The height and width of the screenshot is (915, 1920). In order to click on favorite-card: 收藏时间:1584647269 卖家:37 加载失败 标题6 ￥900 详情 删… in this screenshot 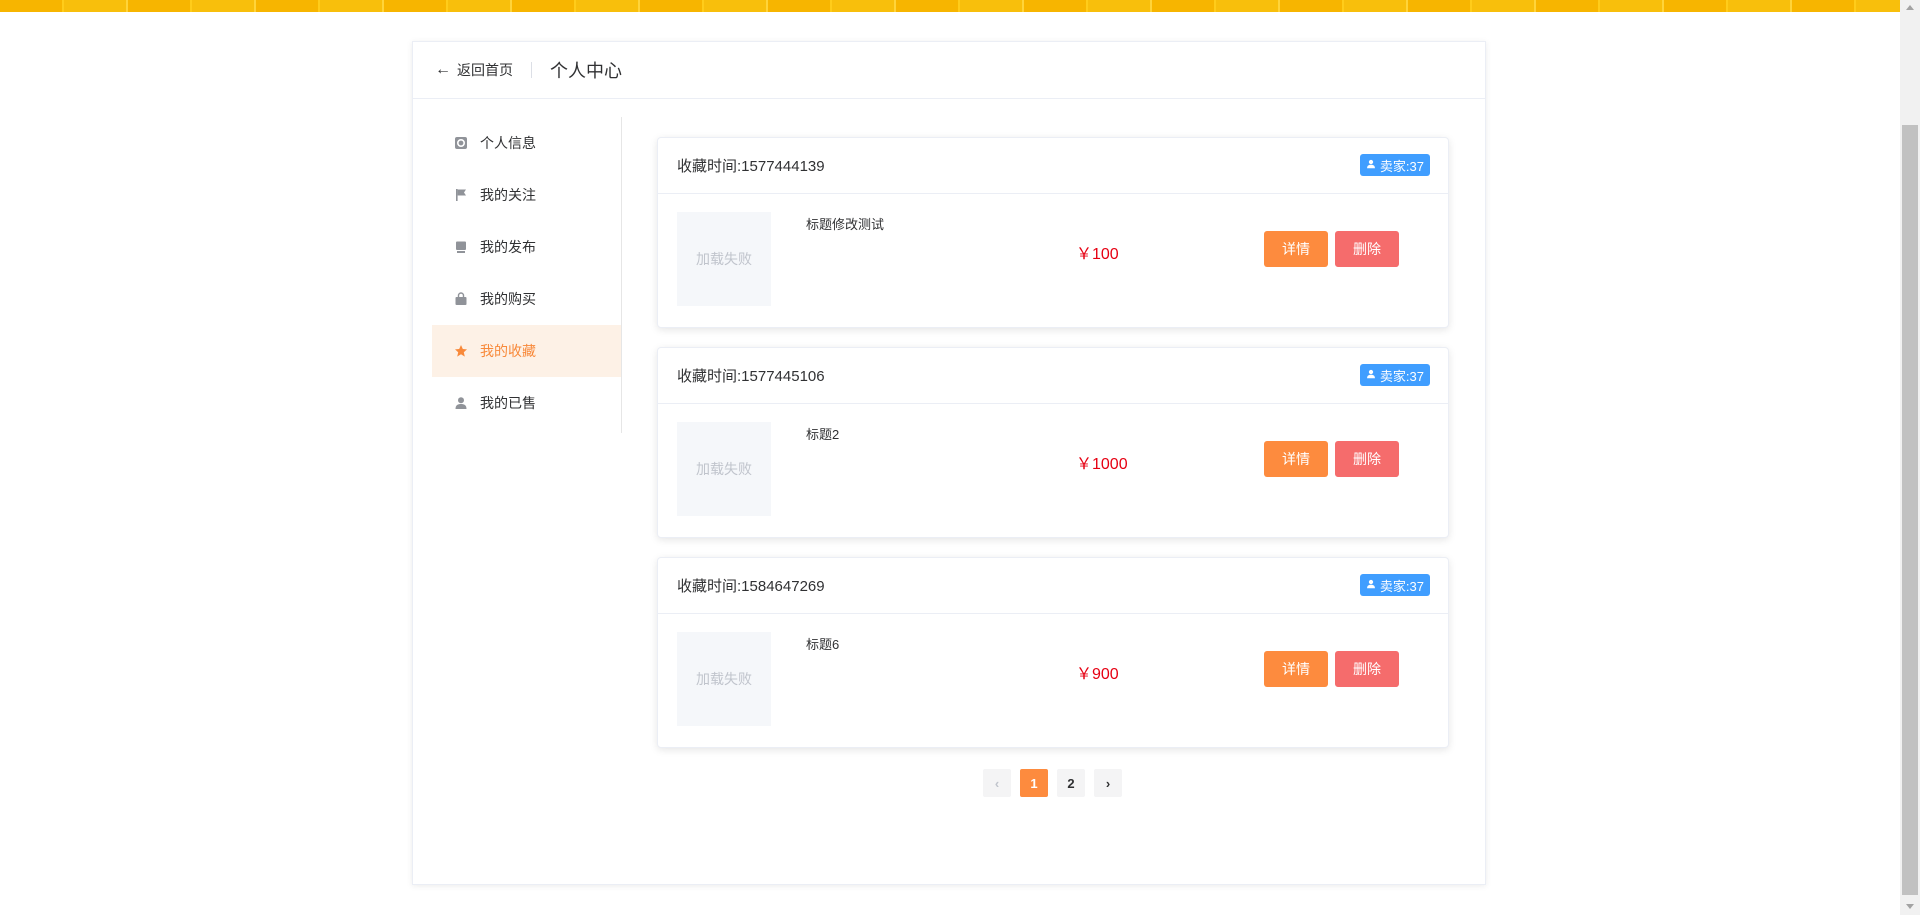, I will do `click(1053, 652)`.